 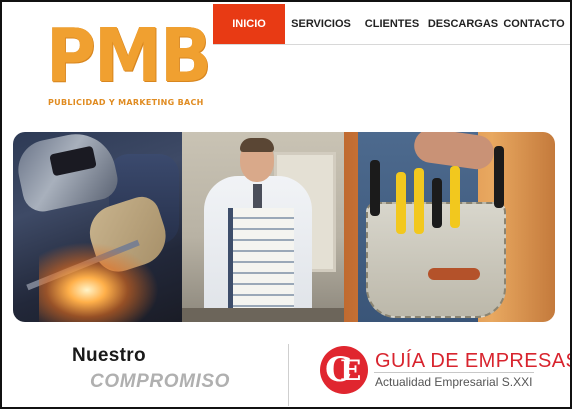 I want to click on logo-wordmark: PMB, so click(x=129, y=56).